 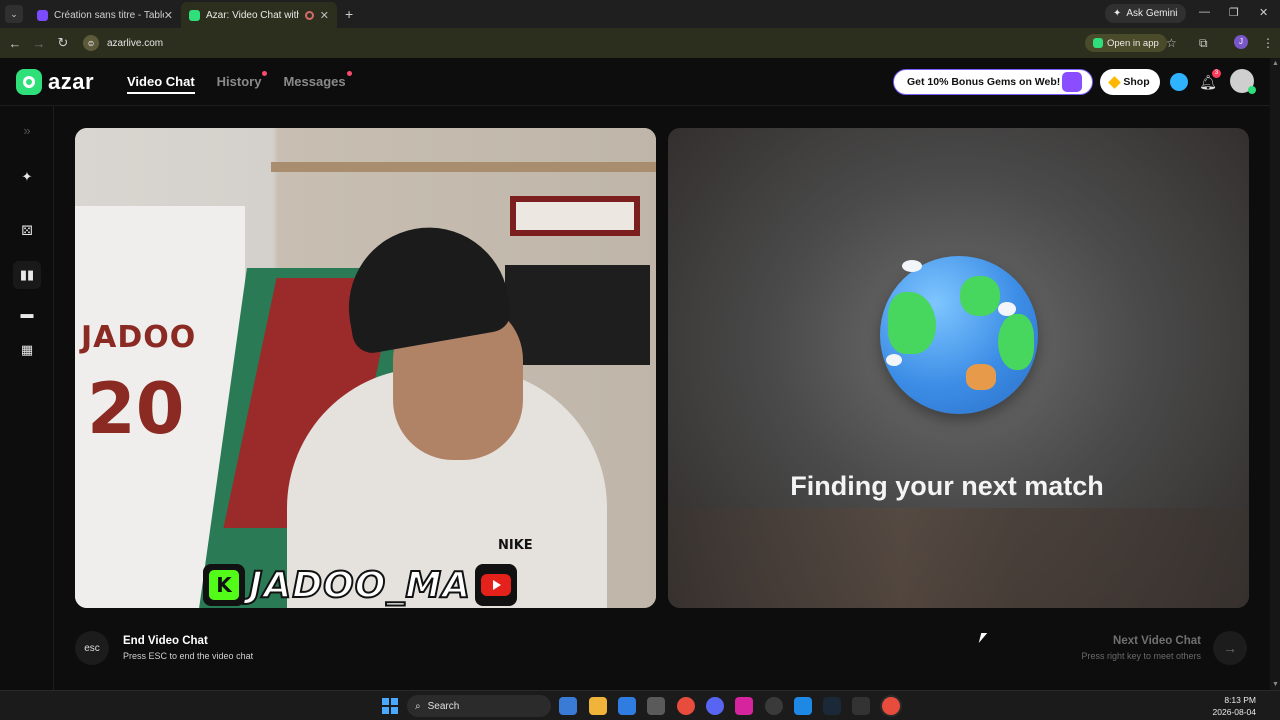 What do you see at coordinates (1275, 374) in the screenshot?
I see `scrollbar: ▲ ▼` at bounding box center [1275, 374].